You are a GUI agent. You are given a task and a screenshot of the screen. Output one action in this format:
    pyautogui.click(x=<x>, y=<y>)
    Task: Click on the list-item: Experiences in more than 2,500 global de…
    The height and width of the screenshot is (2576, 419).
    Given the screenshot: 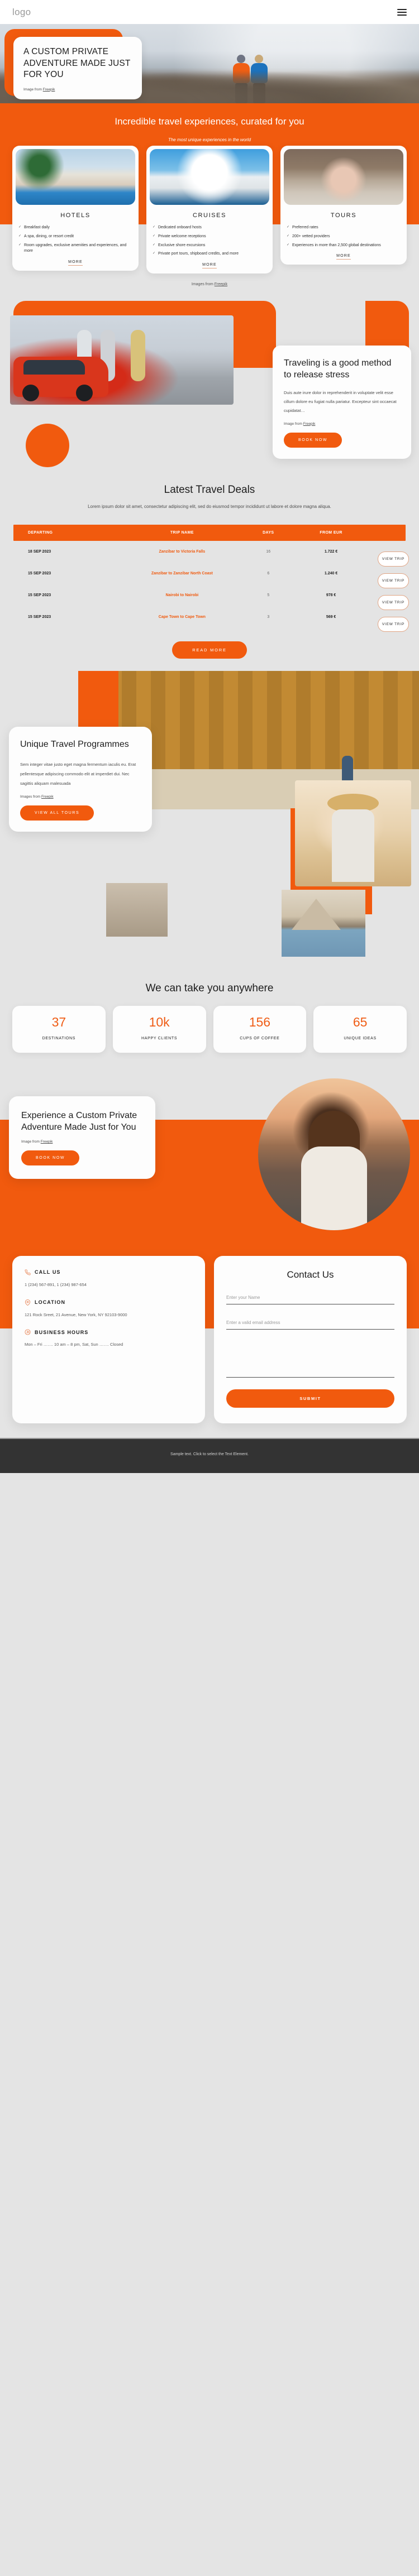 What is the action you would take?
    pyautogui.click(x=344, y=246)
    